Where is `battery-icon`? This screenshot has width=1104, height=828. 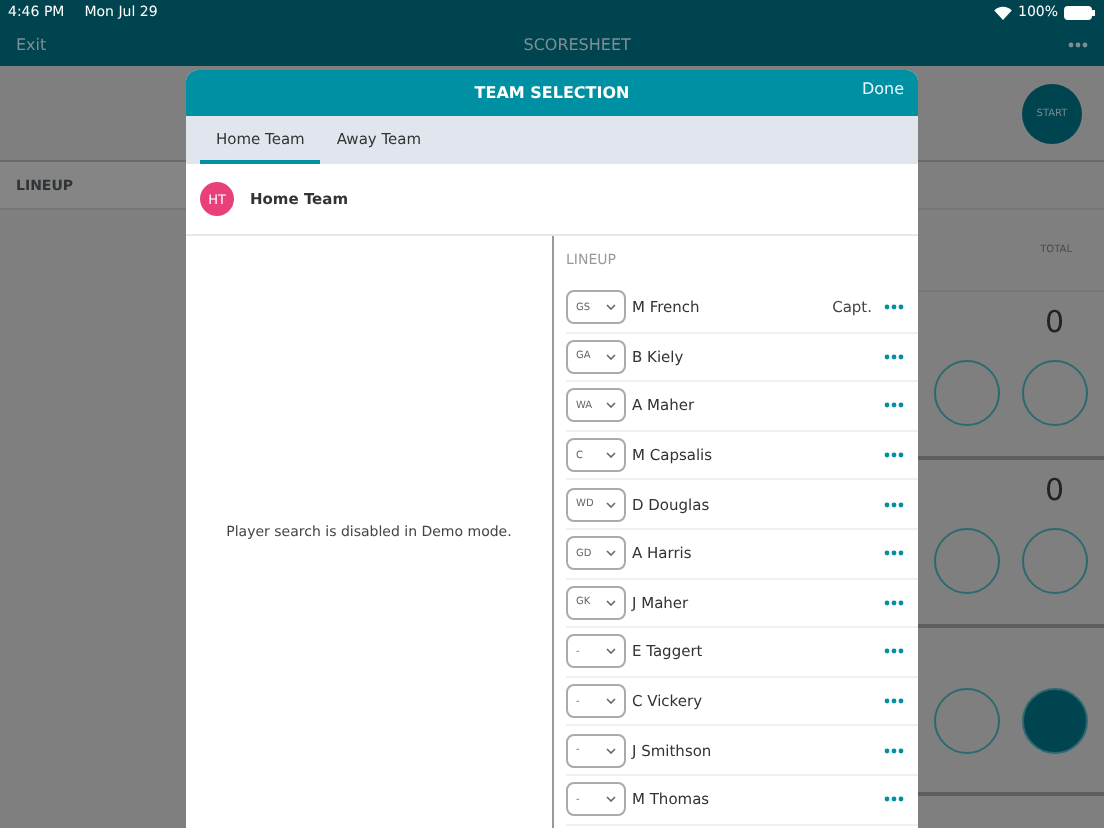 battery-icon is located at coordinates (1080, 12).